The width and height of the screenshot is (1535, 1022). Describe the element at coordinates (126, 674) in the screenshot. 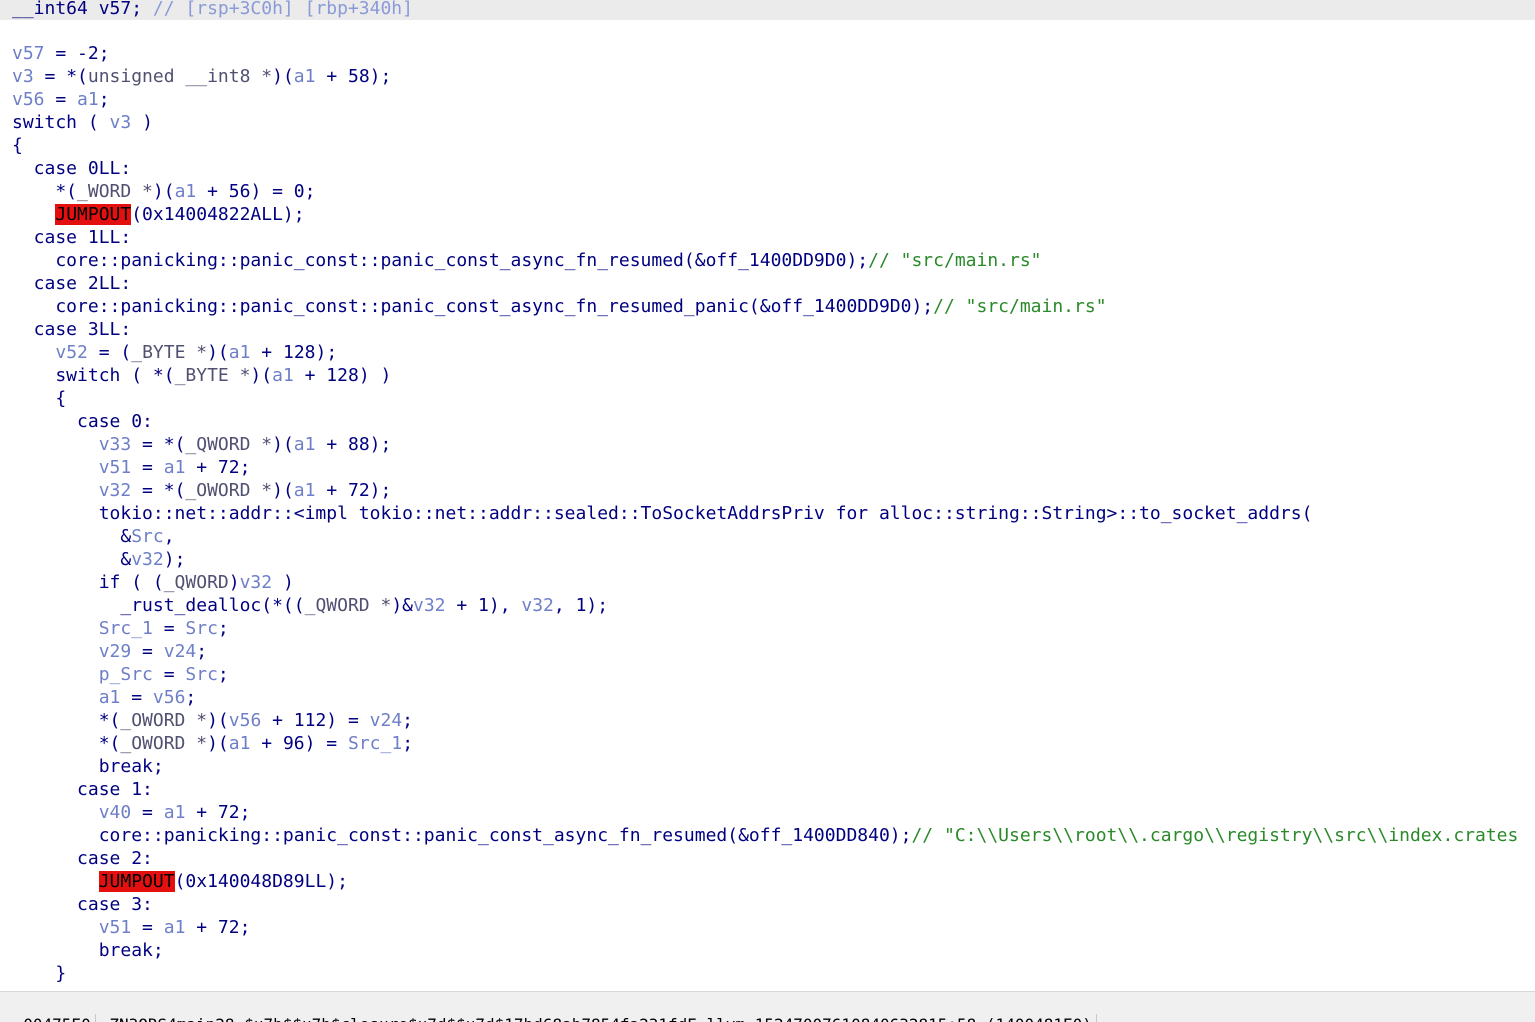

I see `code-token: p_Src` at that location.